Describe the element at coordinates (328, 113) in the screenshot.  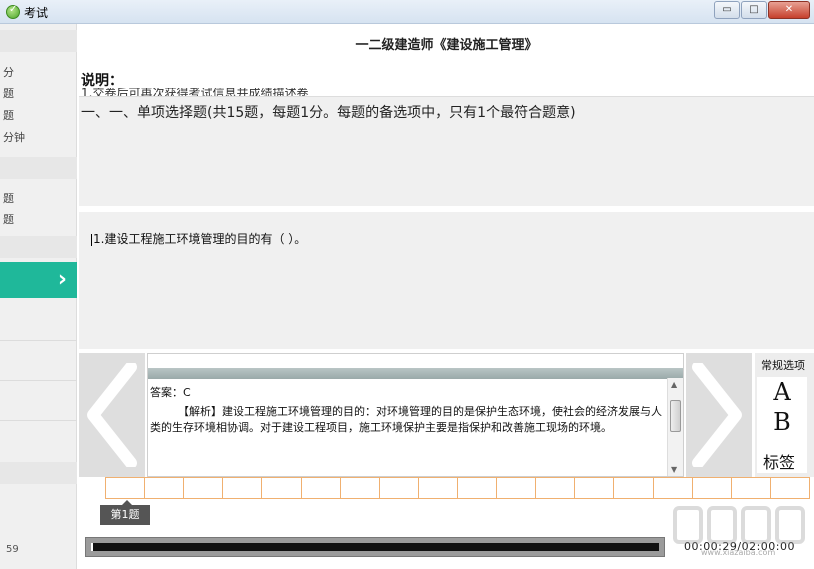
I see `section-heading: 一、一、单项选择题(共15题，每题1分。每题的备选项中，只有1个最符合题意)` at that location.